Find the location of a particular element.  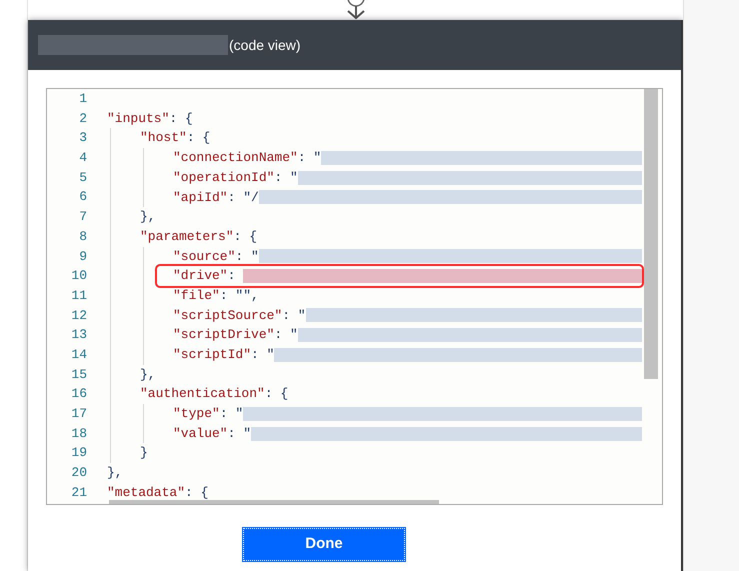

json-key: "authentication" is located at coordinates (202, 394).